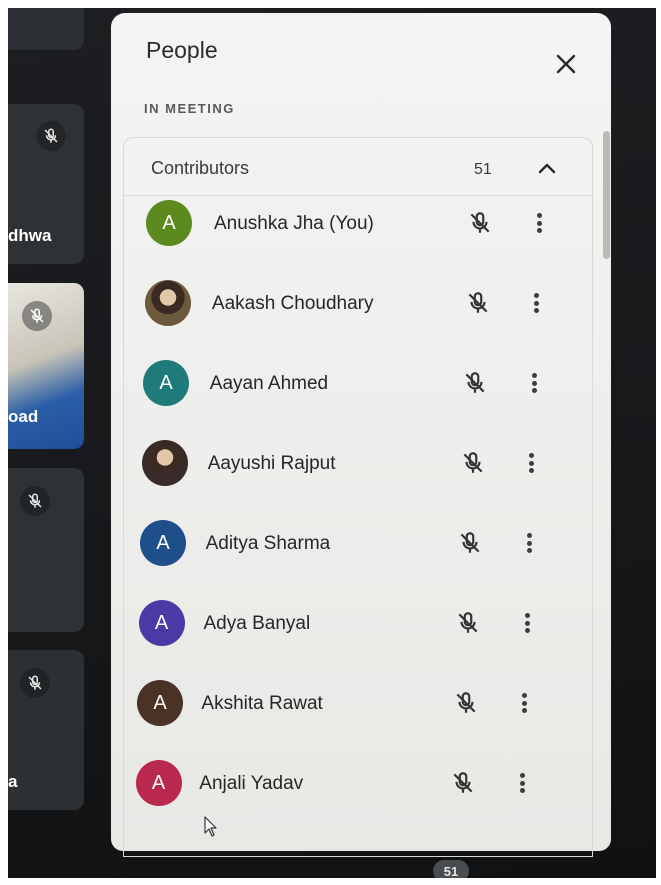 The image size is (661, 885). What do you see at coordinates (189, 108) in the screenshot?
I see `section-label: IN MEETING` at bounding box center [189, 108].